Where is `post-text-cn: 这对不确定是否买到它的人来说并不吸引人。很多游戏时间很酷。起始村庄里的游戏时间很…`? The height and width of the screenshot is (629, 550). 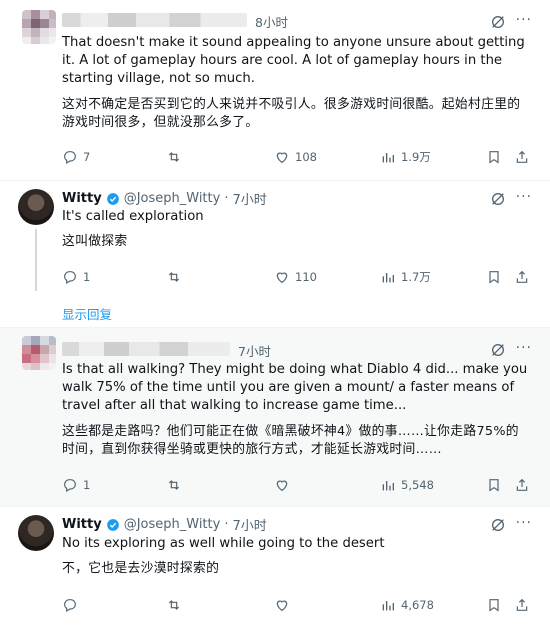 post-text-cn: 这对不确定是否买到它的人来说并不吸引人。很多游戏时间很酷。起始村庄里的游戏时间很… is located at coordinates (291, 113).